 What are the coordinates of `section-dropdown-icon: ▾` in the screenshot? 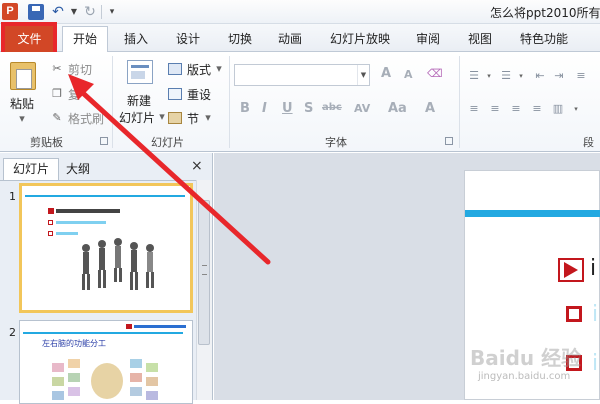 It's located at (208, 118).